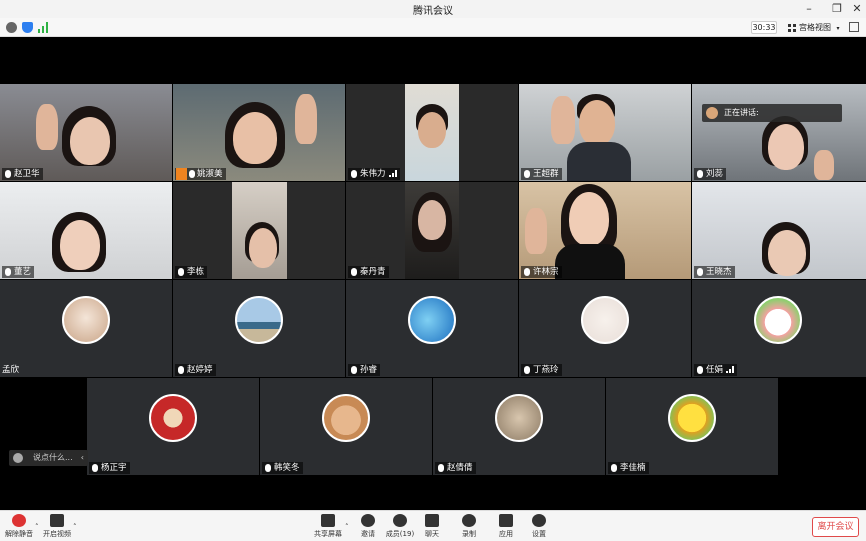  I want to click on chevron-left-icon: ‹, so click(82, 458).